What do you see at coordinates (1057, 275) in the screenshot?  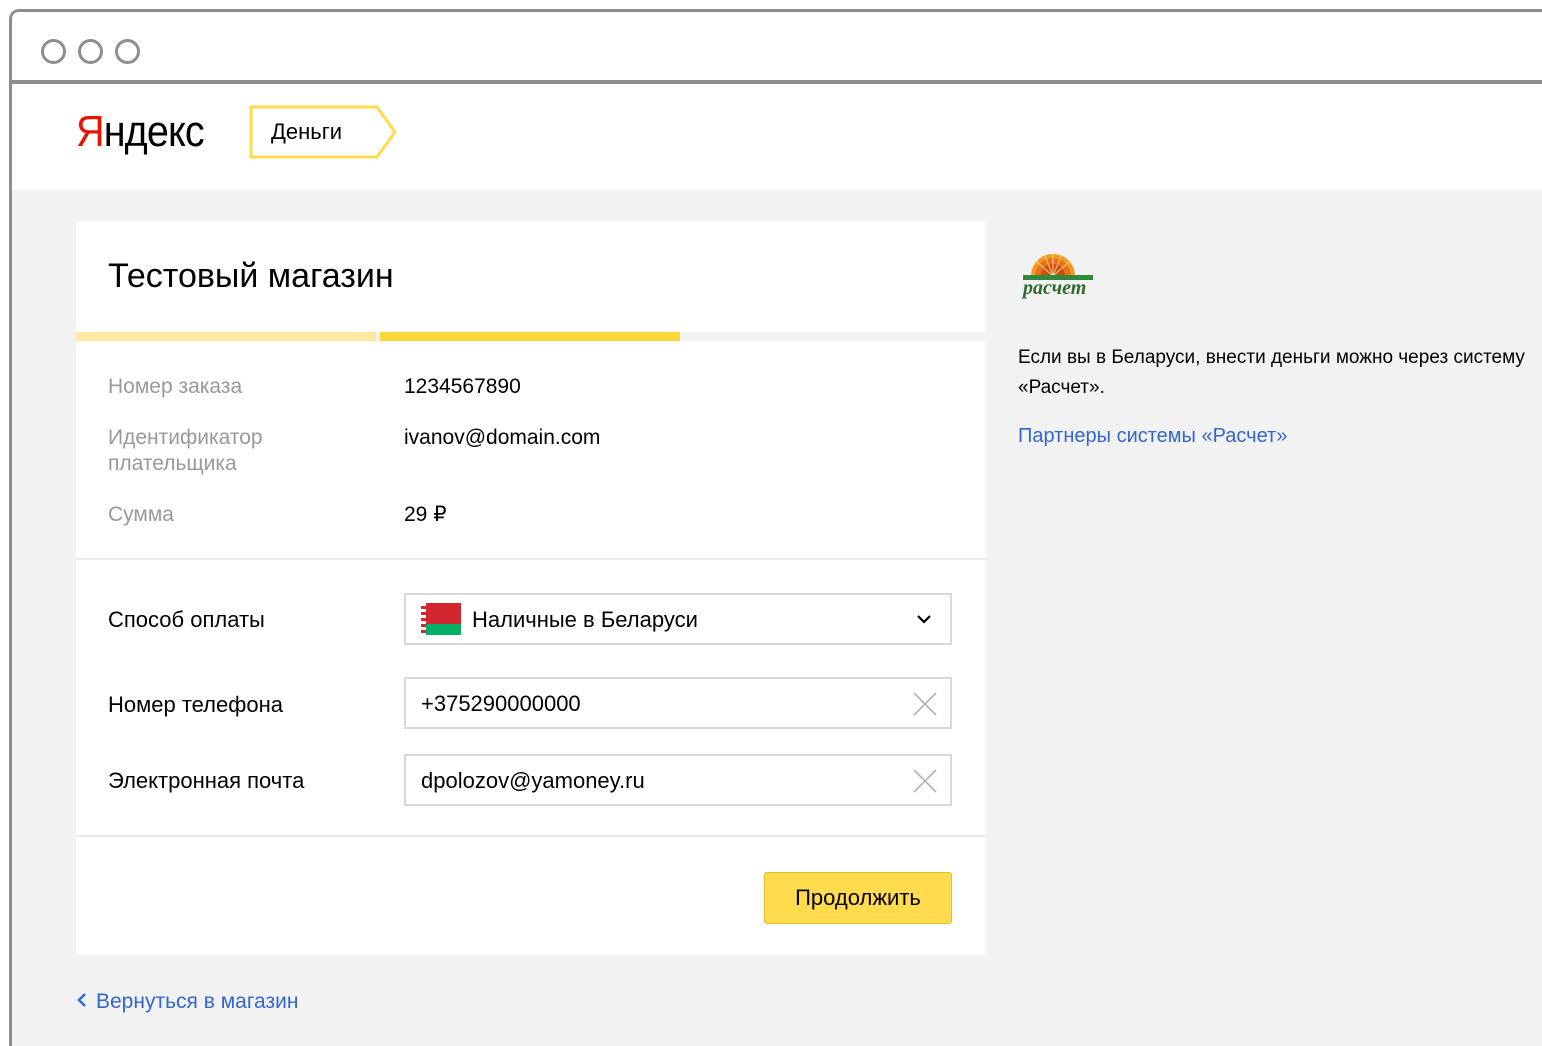 I see `raschet-logo: расчет` at bounding box center [1057, 275].